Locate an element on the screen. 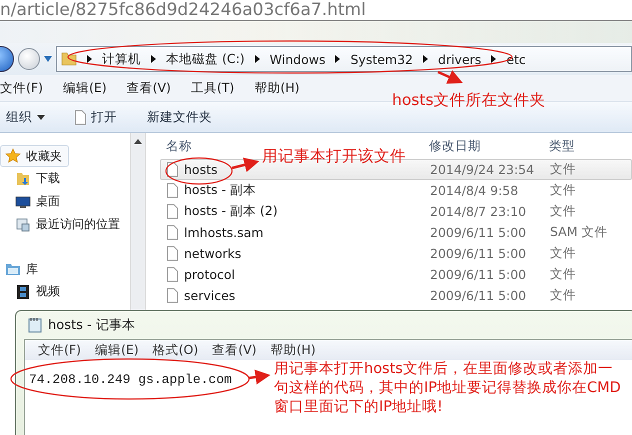 Image resolution: width=632 pixels, height=435 pixels. file-name: protocol is located at coordinates (209, 274).